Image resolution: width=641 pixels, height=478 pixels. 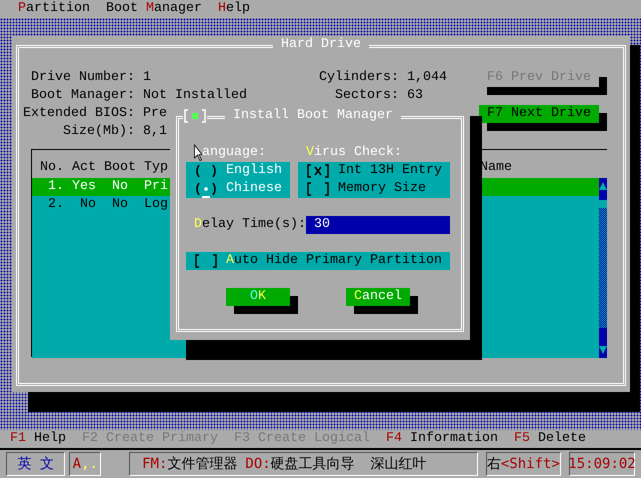 What do you see at coordinates (155, 114) in the screenshot?
I see `field-value: Pre` at bounding box center [155, 114].